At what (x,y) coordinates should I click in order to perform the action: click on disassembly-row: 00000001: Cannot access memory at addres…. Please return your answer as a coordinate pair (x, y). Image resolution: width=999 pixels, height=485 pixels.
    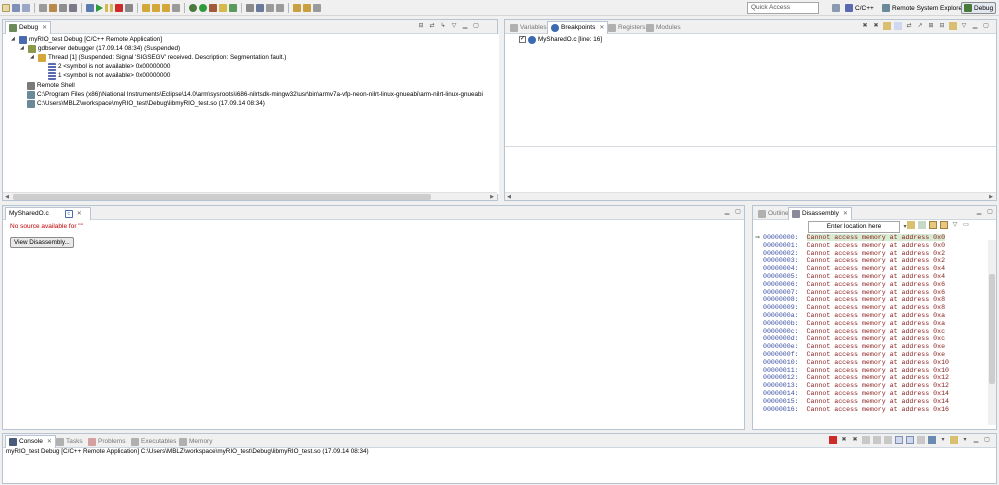
    Looking at the image, I should click on (854, 246).